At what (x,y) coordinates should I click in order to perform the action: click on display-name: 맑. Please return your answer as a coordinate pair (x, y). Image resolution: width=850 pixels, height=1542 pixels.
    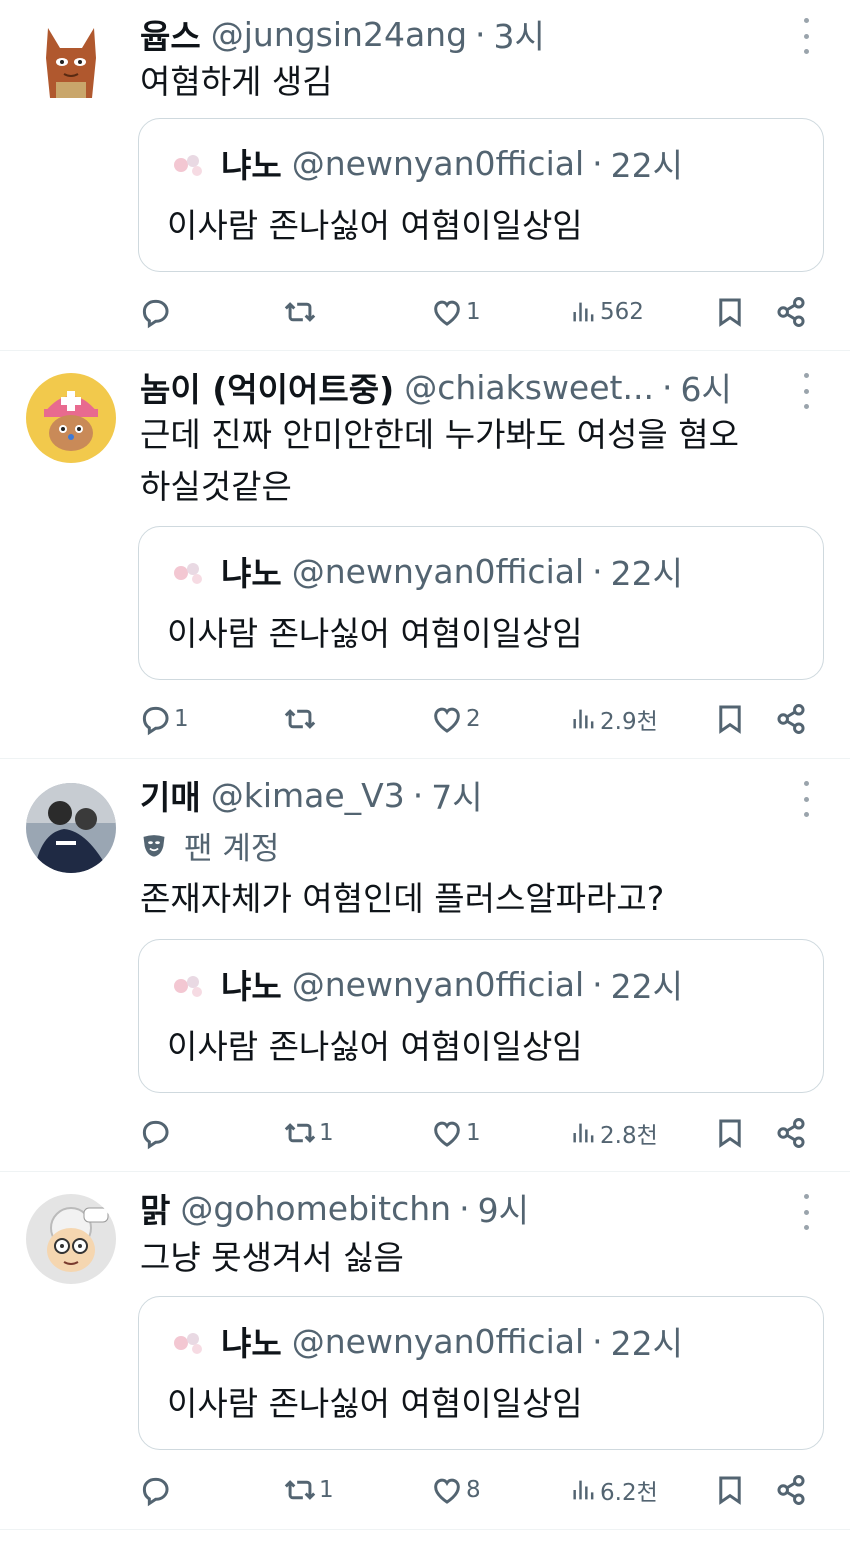
    Looking at the image, I should click on (155, 1208).